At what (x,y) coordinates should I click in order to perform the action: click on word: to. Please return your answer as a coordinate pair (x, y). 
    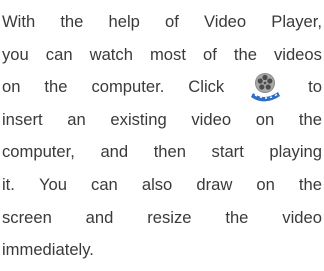
    Looking at the image, I should click on (315, 87).